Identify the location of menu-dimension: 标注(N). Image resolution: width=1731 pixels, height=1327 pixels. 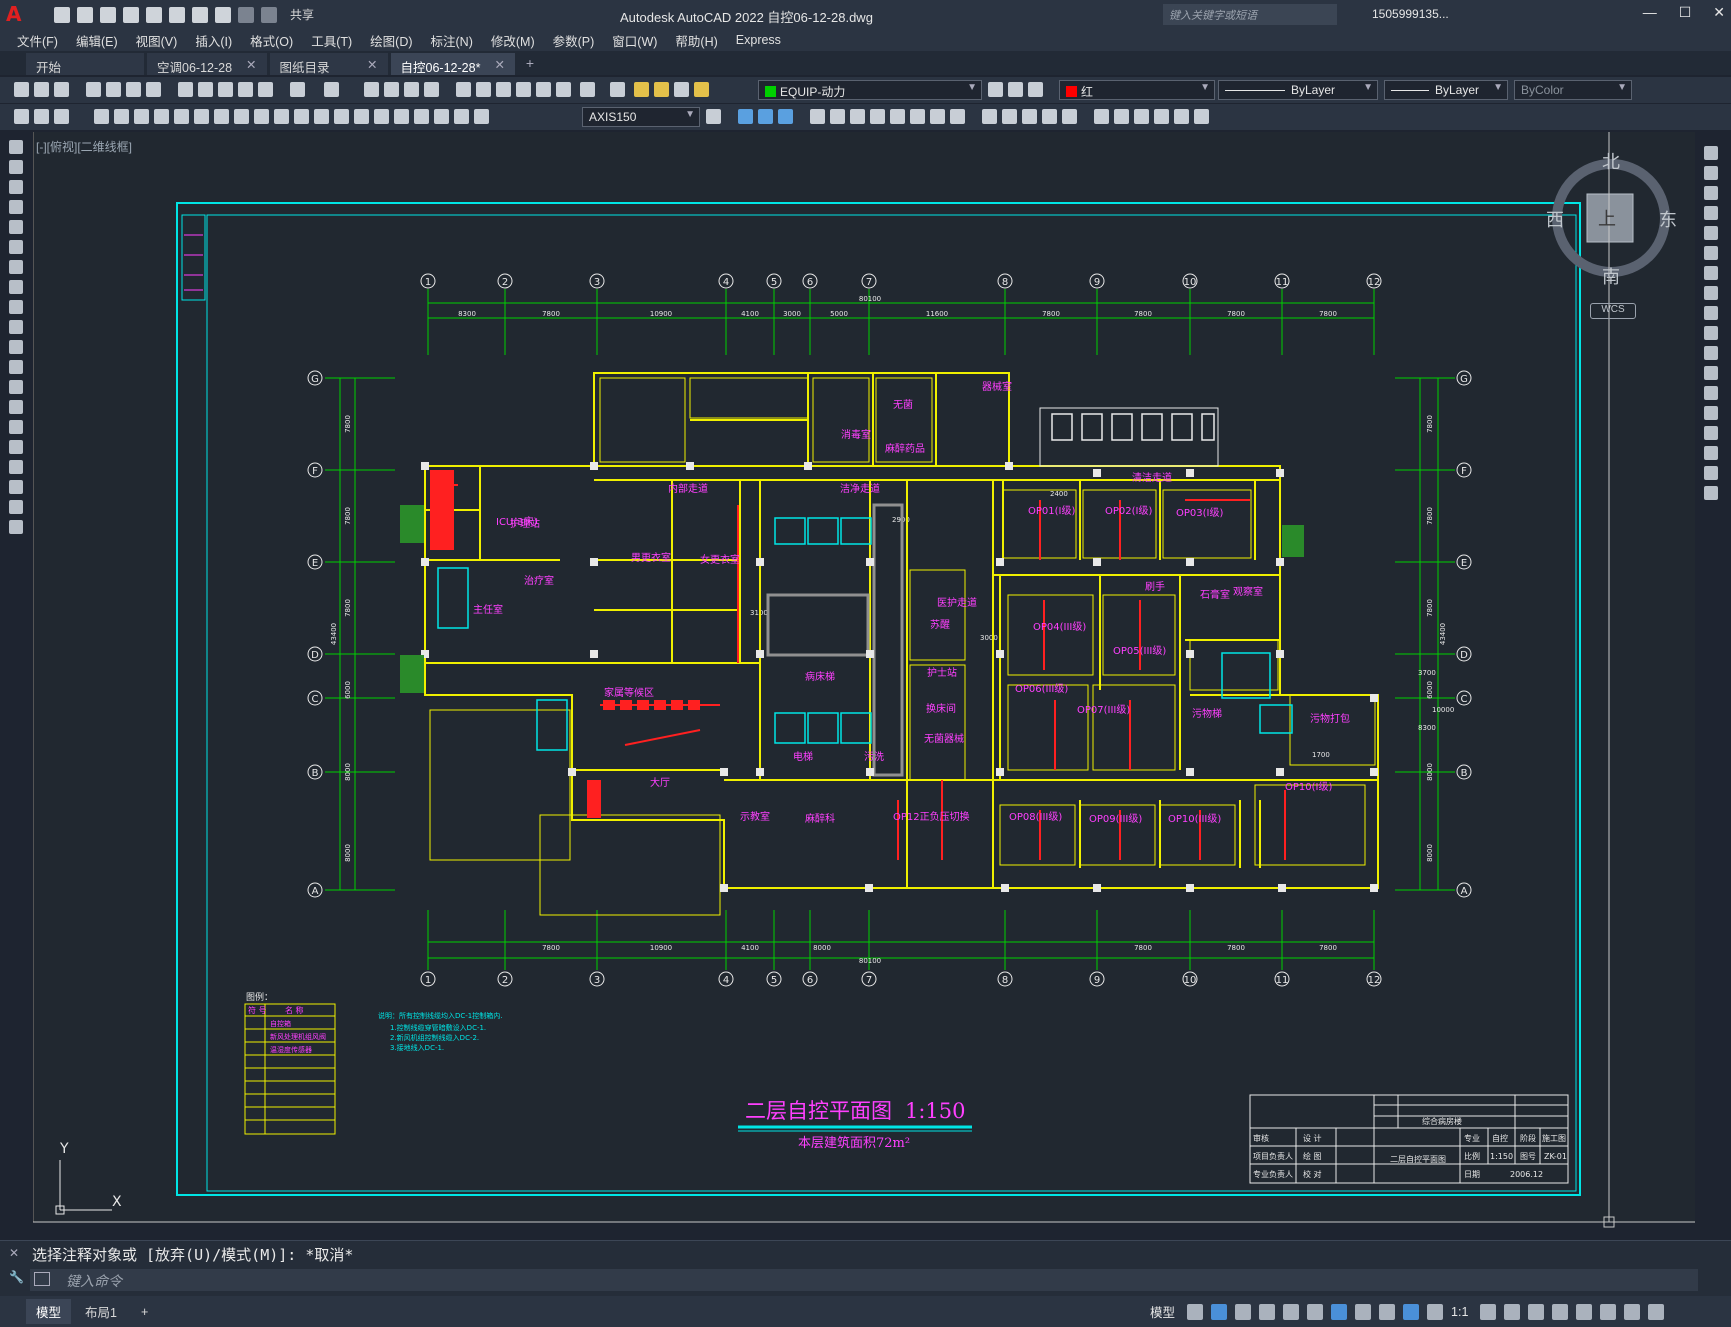
(452, 40).